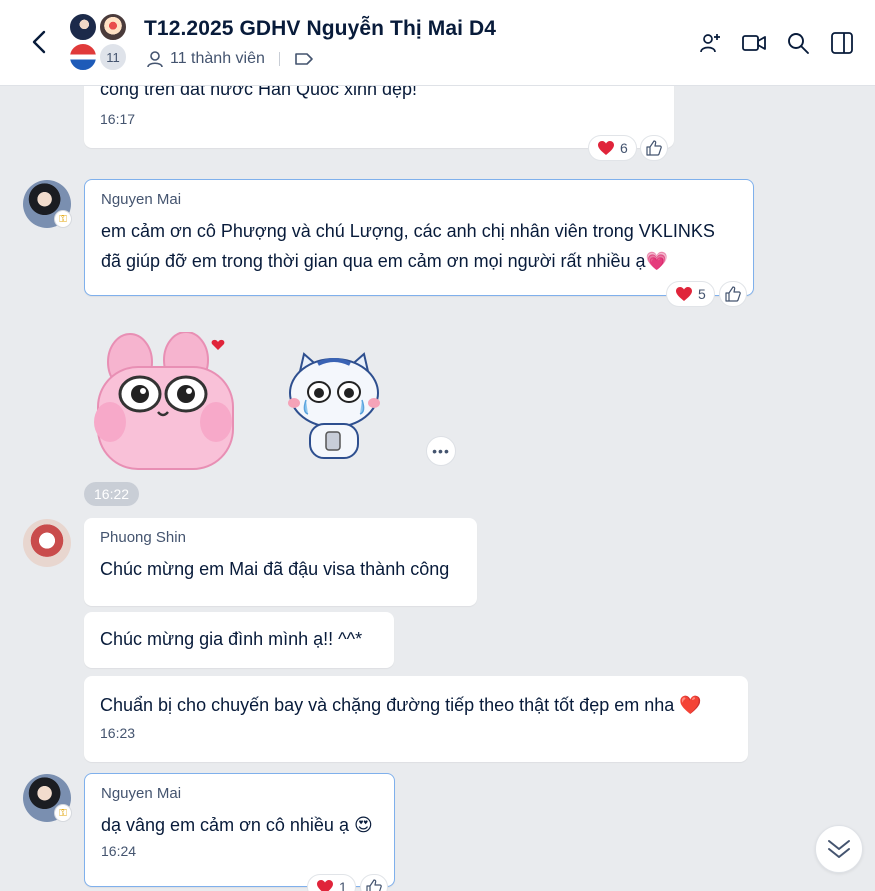 The image size is (875, 891). I want to click on video-call-icon, so click(754, 43).